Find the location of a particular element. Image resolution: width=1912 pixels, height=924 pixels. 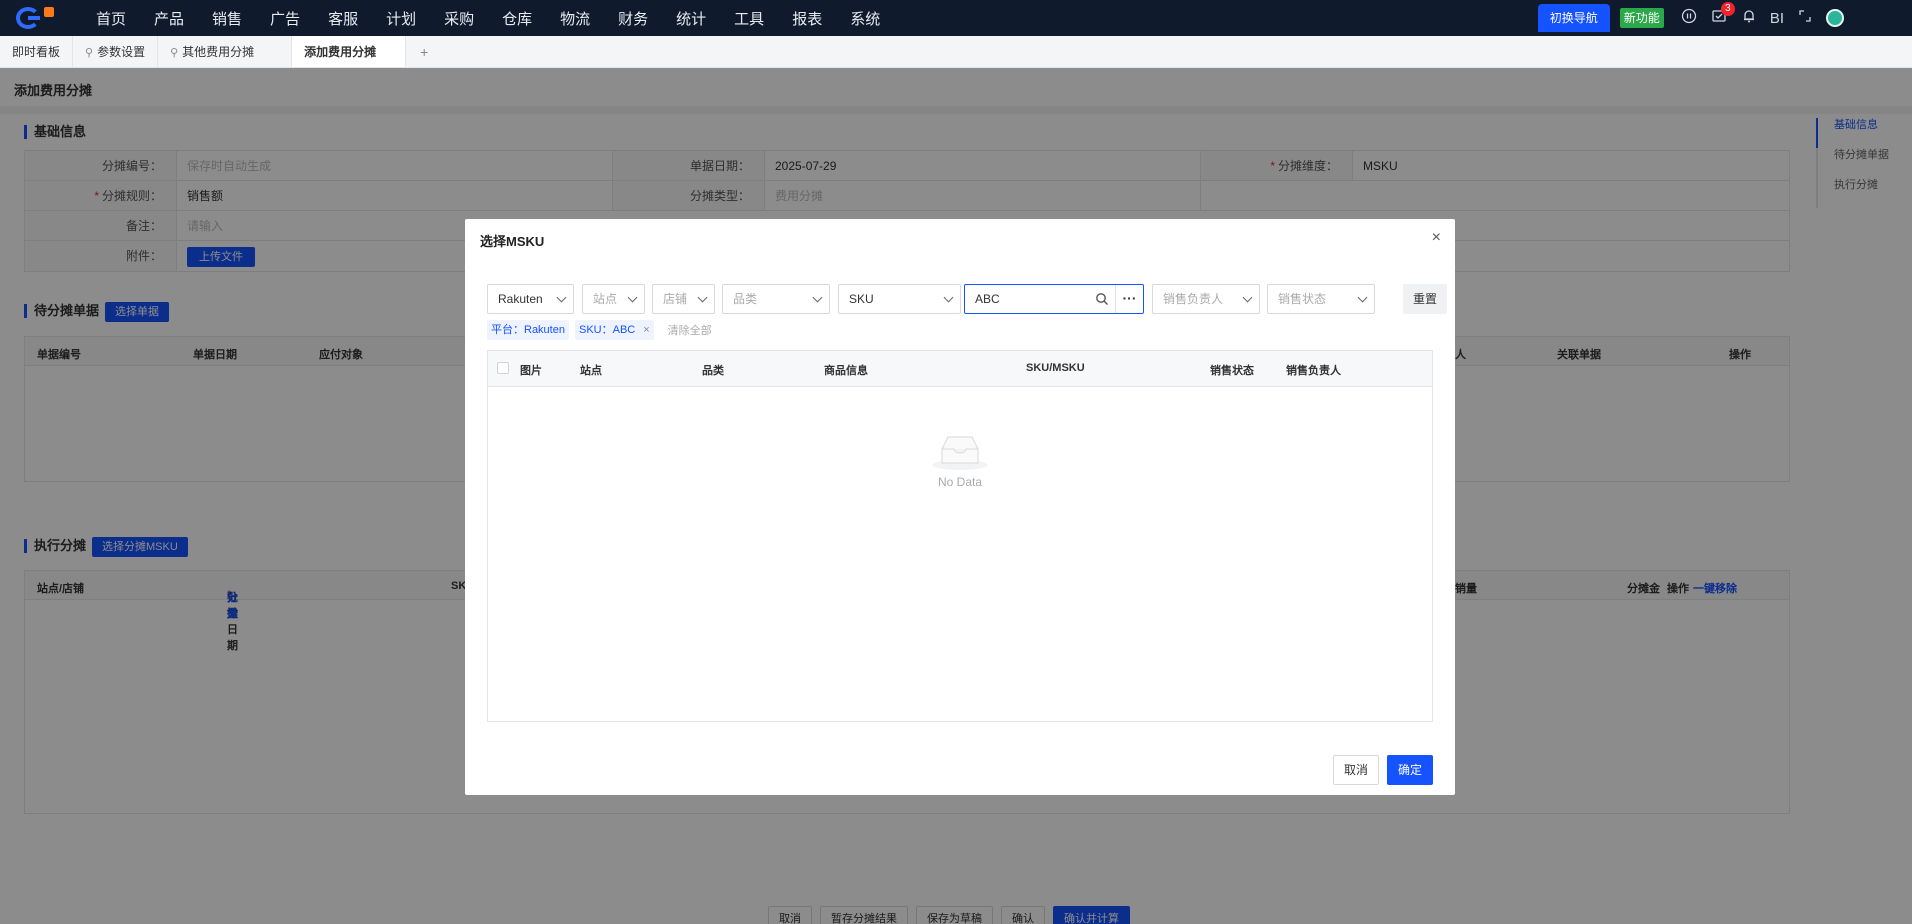

tab-label: 即时看板 is located at coordinates (36, 52).